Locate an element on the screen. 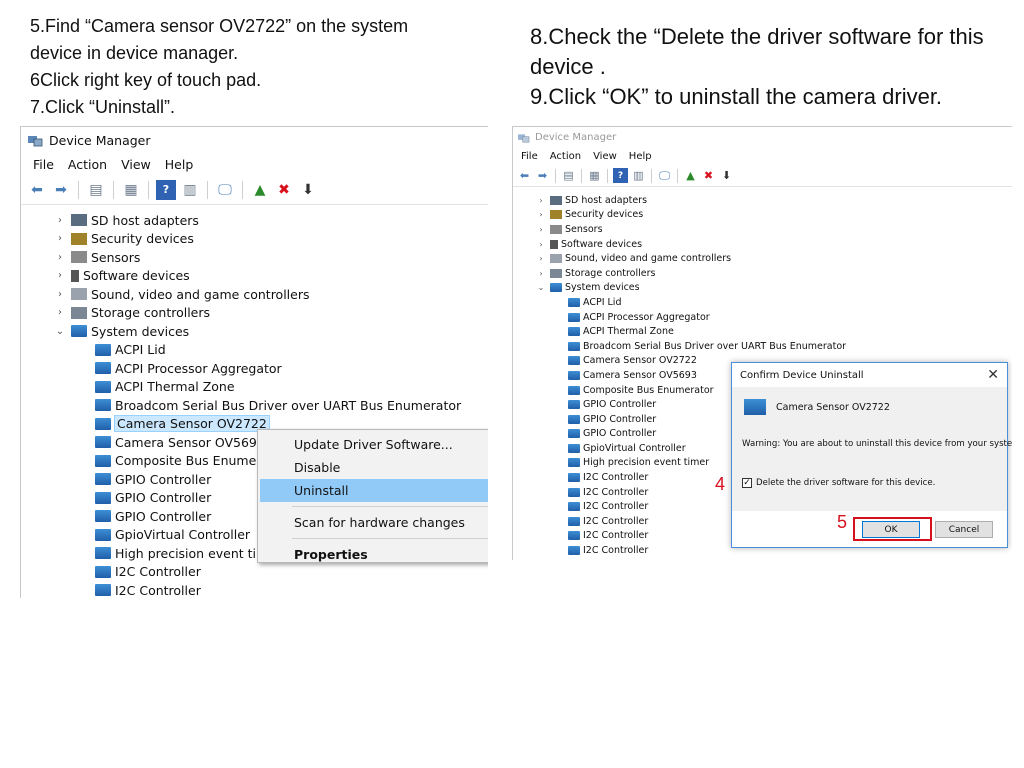 The width and height of the screenshot is (1024, 768). device-label: I2C Controller is located at coordinates (616, 507).